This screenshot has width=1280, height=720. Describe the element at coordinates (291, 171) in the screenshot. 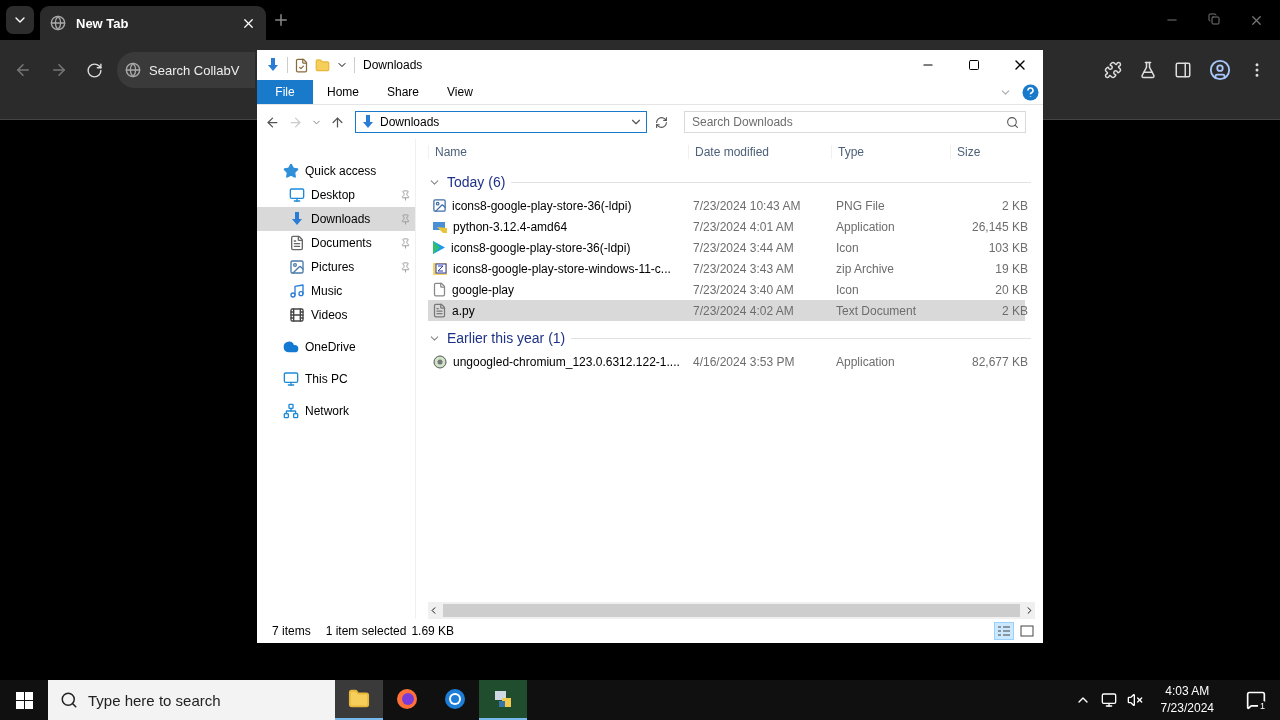

I see `star-icon` at that location.